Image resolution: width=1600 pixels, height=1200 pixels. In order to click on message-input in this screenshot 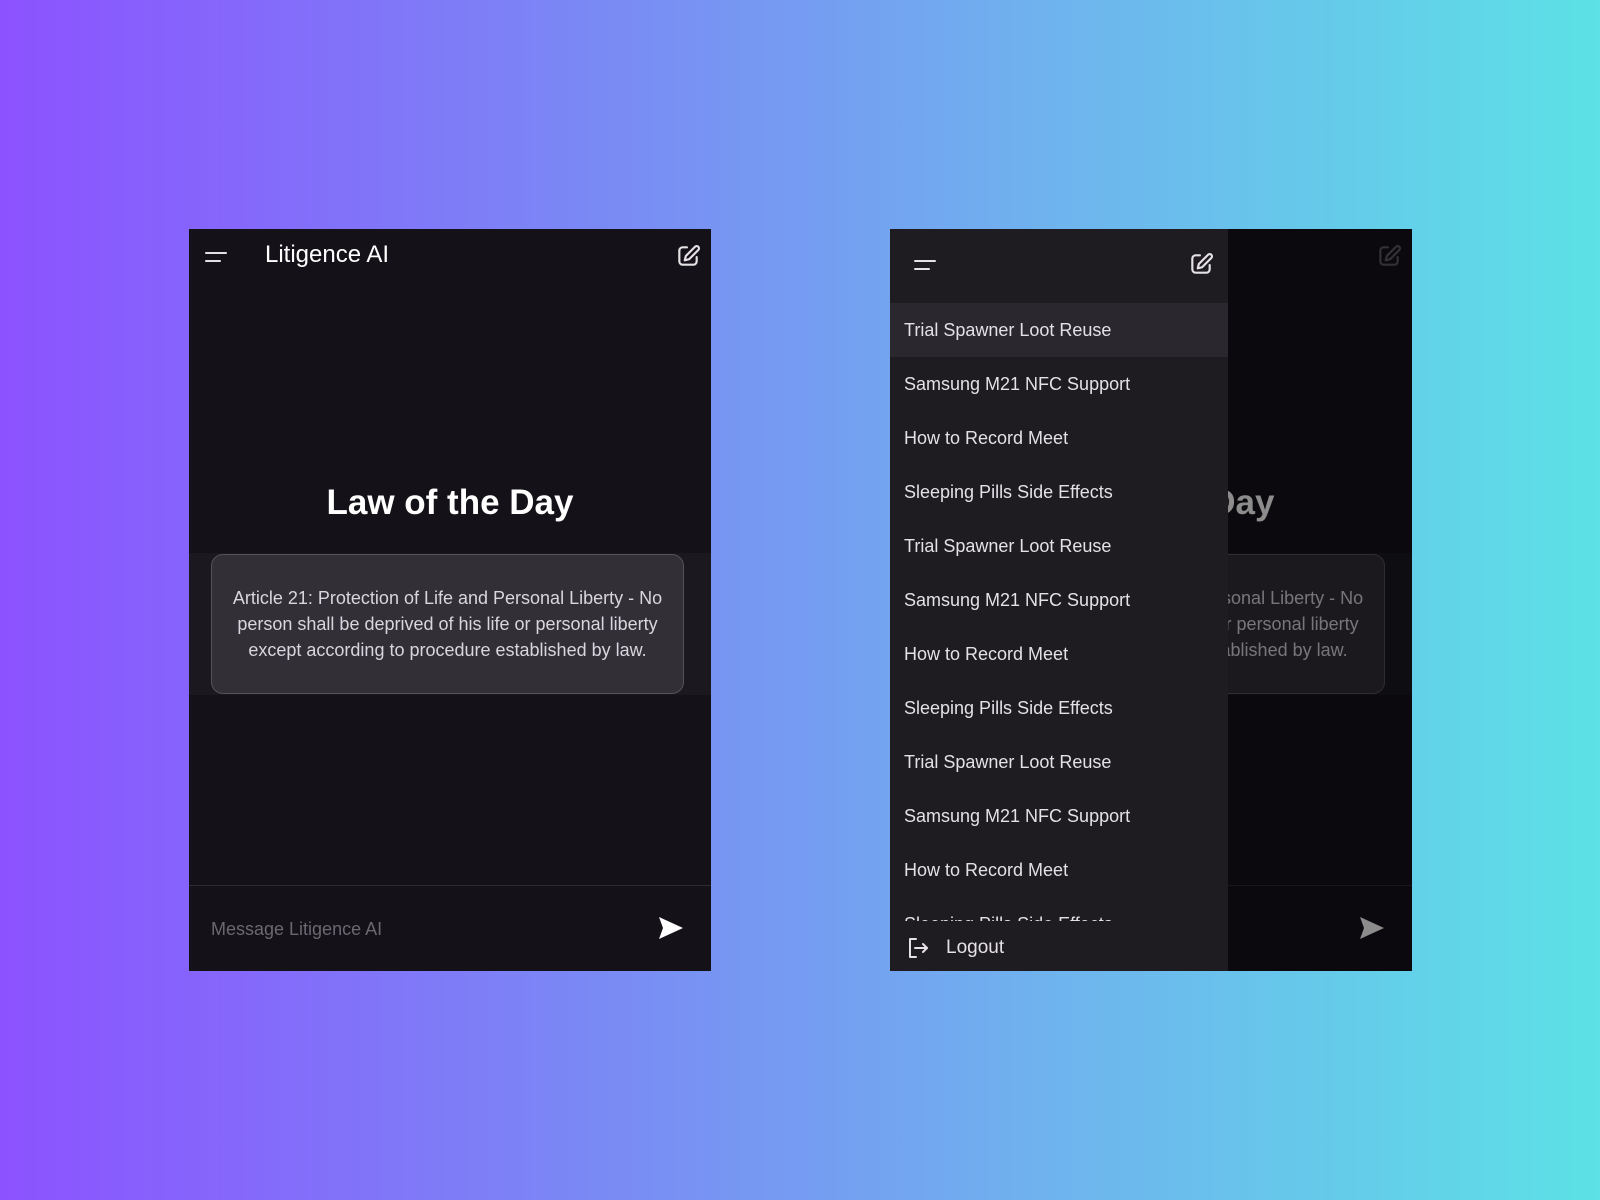, I will do `click(411, 929)`.